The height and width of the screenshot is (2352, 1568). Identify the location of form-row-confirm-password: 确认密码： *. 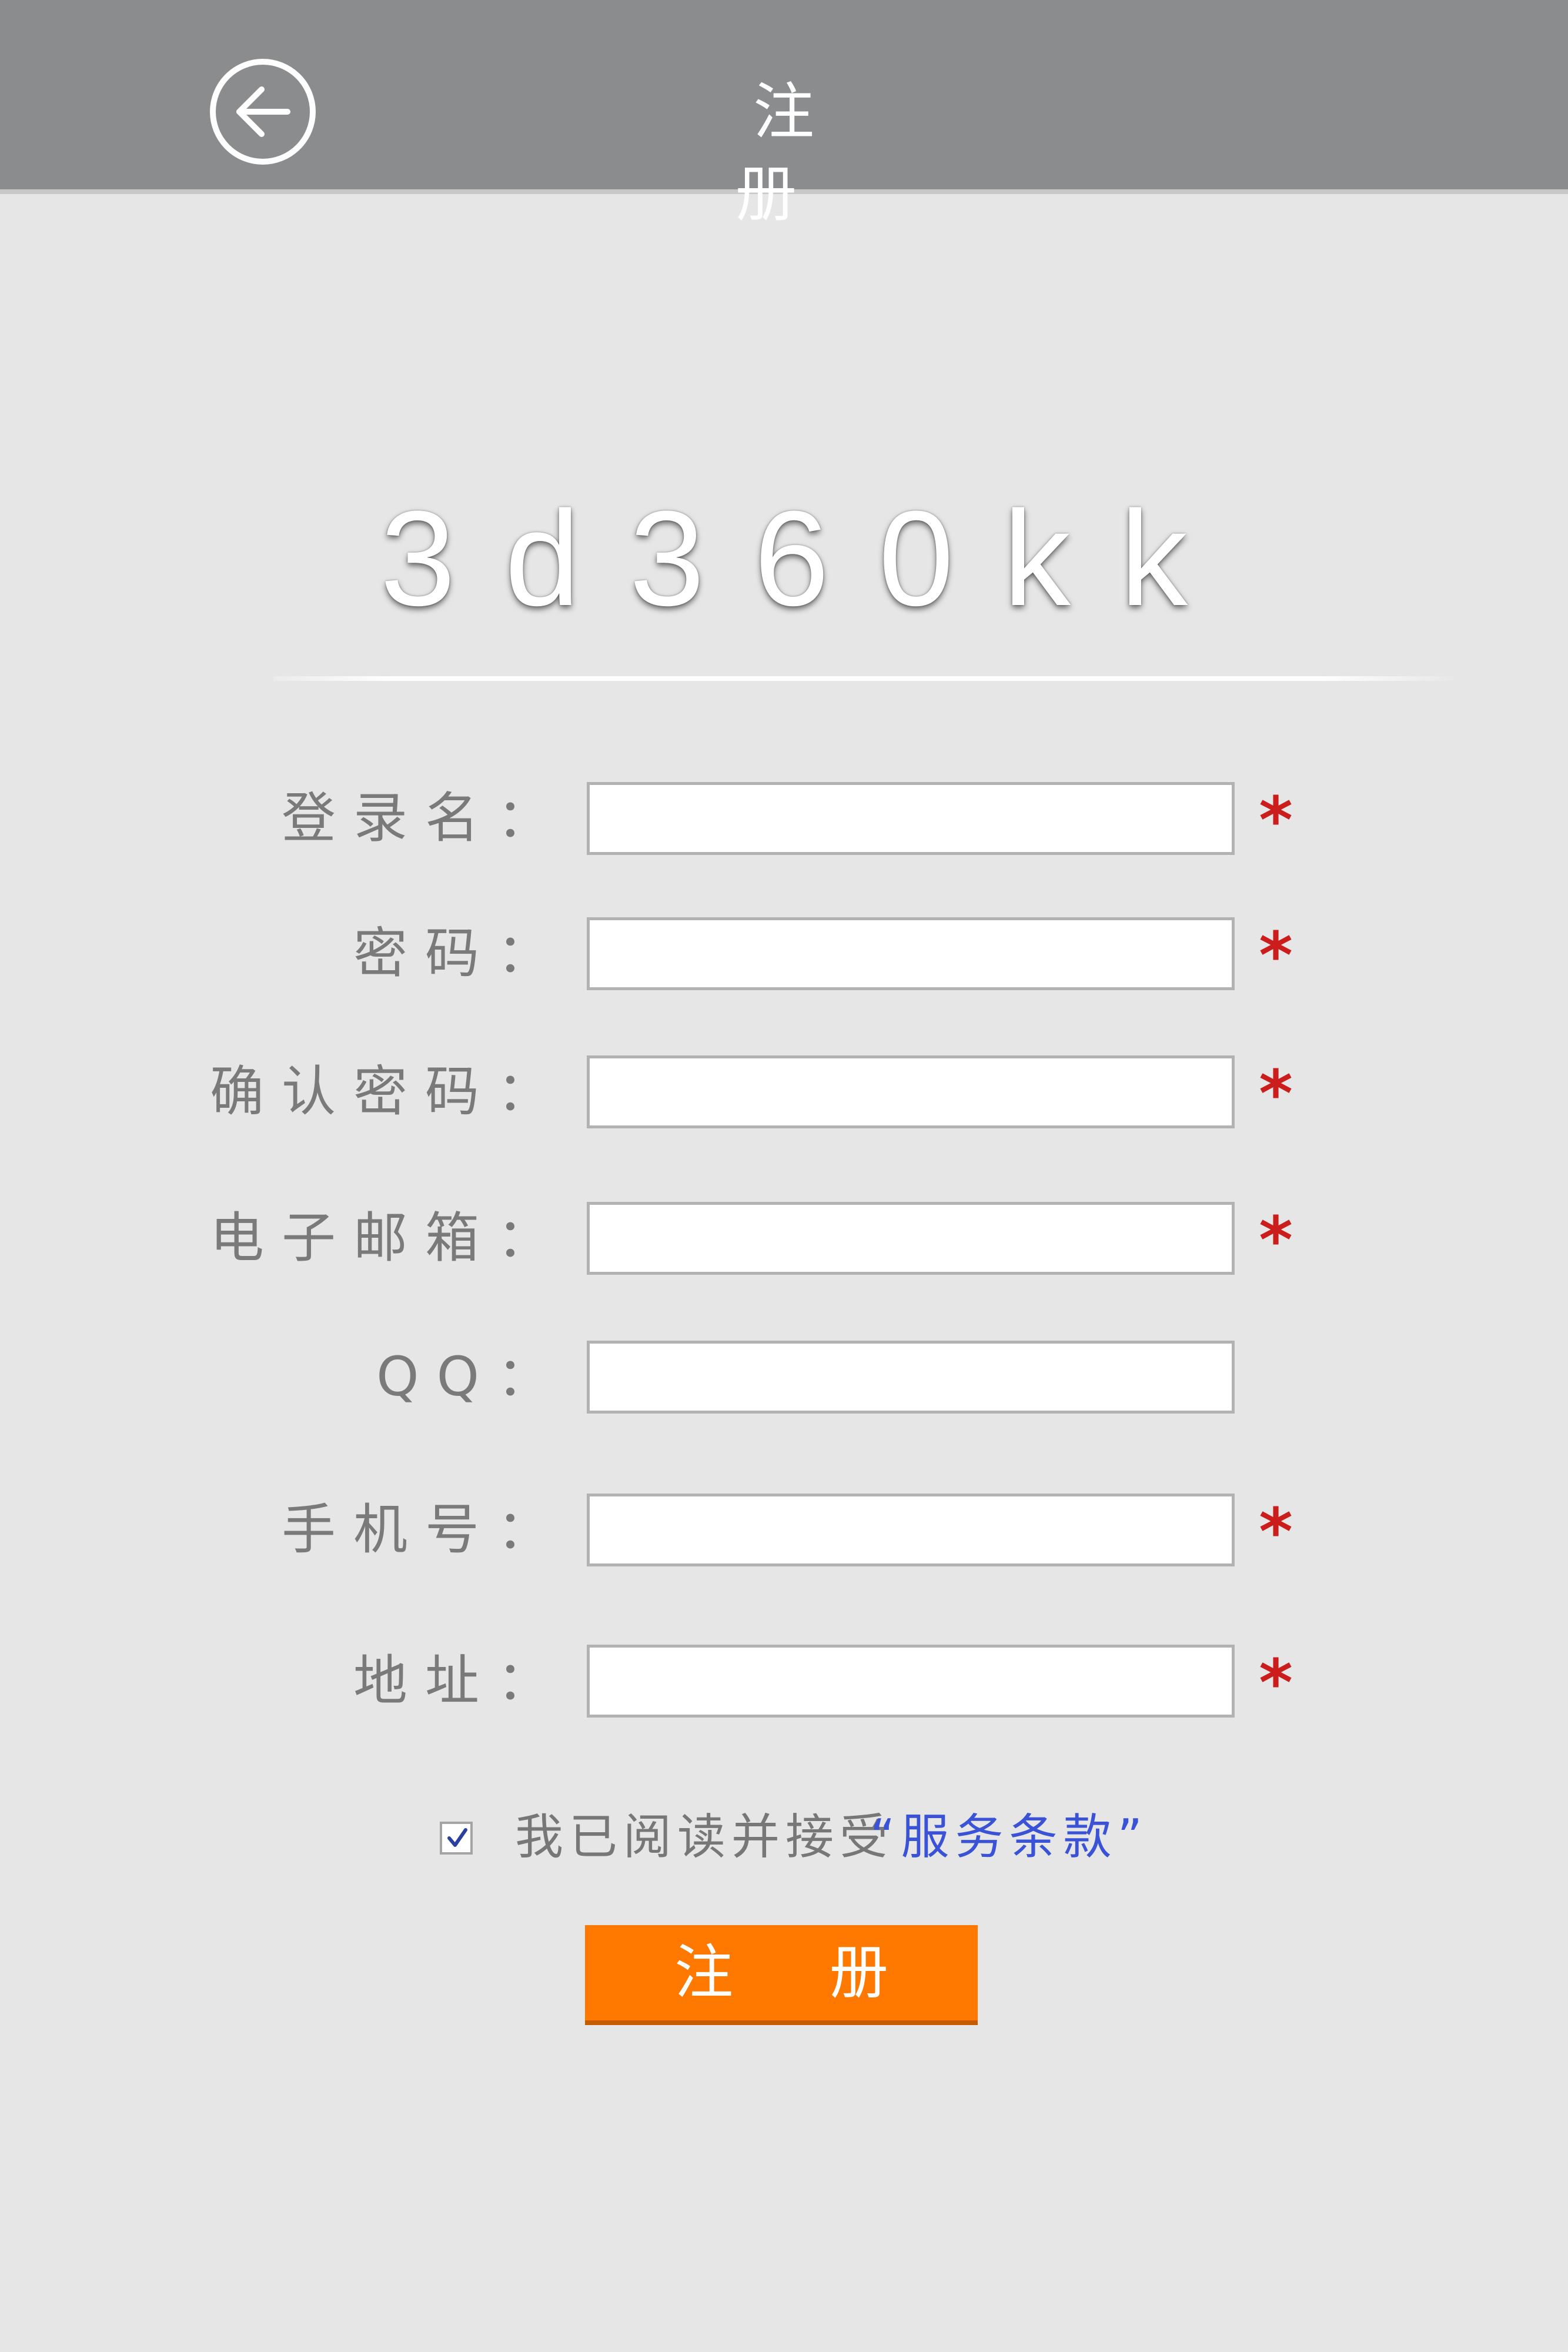
(784, 1091).